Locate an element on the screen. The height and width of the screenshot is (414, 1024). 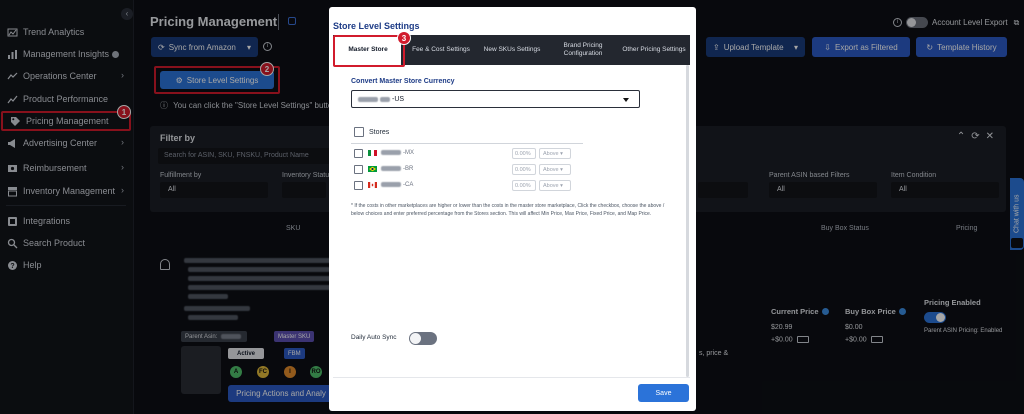
tab-new-skus-settings: New SKUs Settings is located at coordinates (512, 50).